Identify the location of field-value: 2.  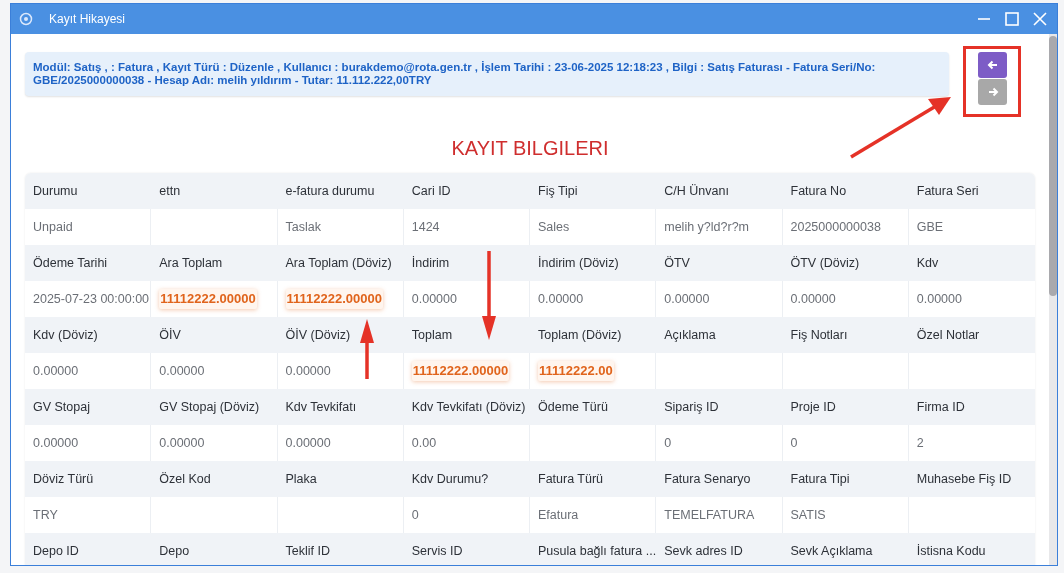
(920, 443).